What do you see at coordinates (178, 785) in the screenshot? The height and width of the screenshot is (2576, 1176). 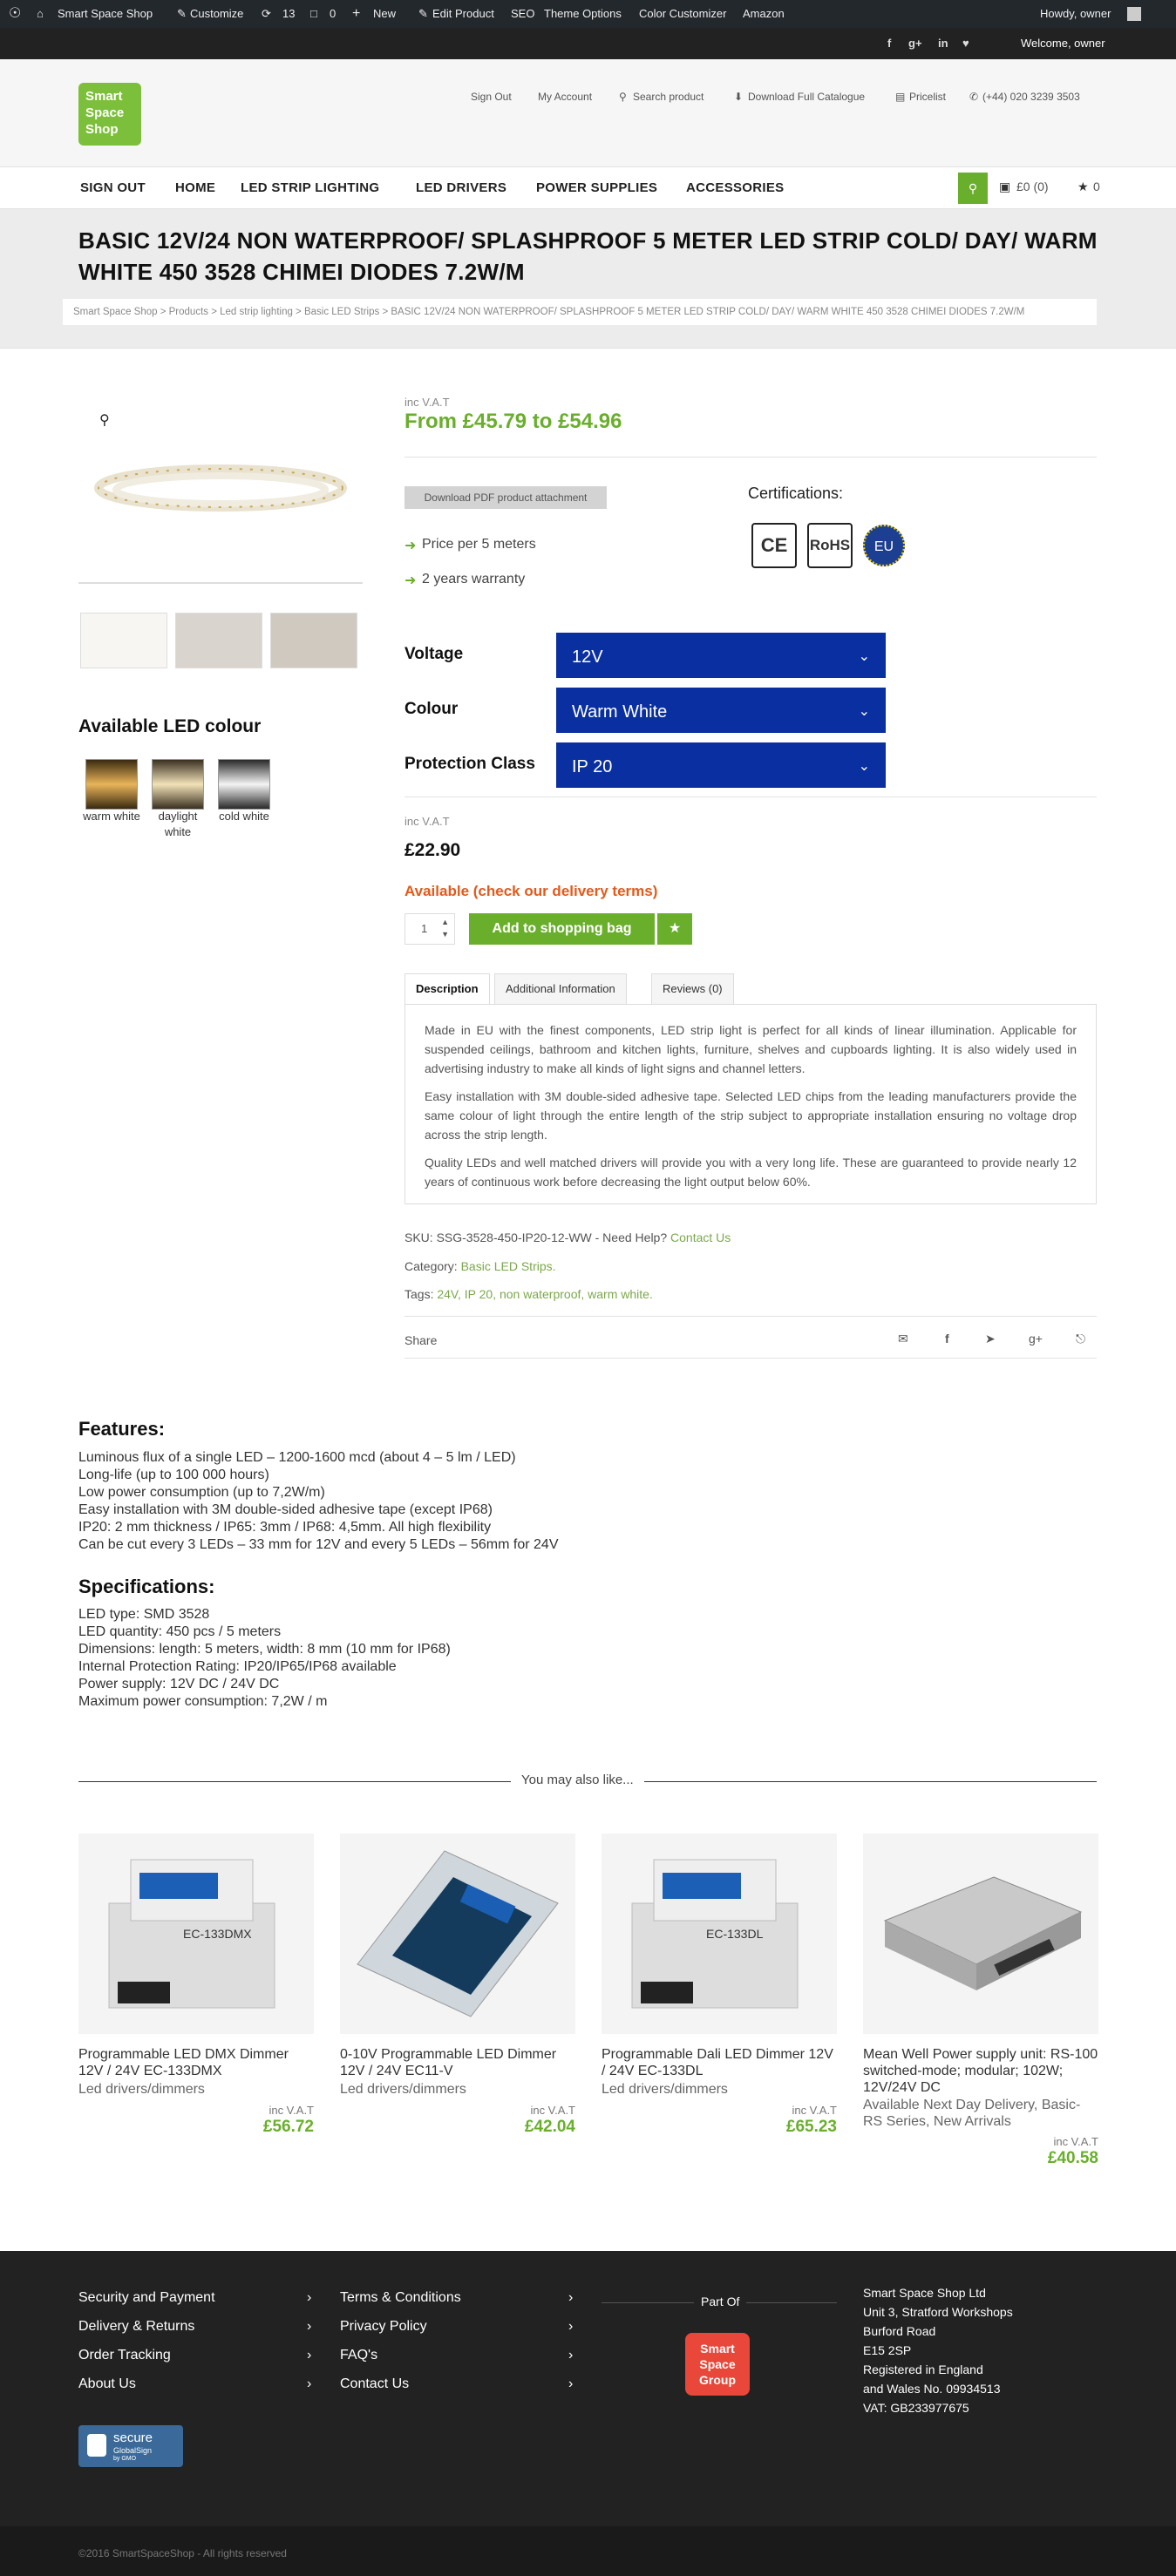 I see `swatch-daylight-white` at bounding box center [178, 785].